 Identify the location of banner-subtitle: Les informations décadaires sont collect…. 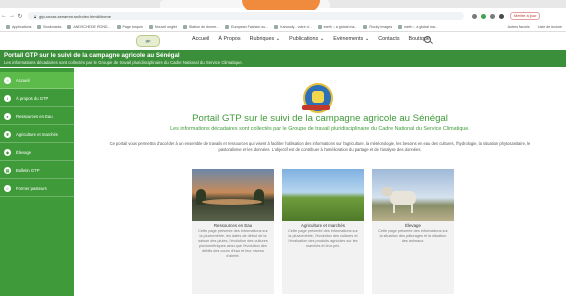
(123, 62).